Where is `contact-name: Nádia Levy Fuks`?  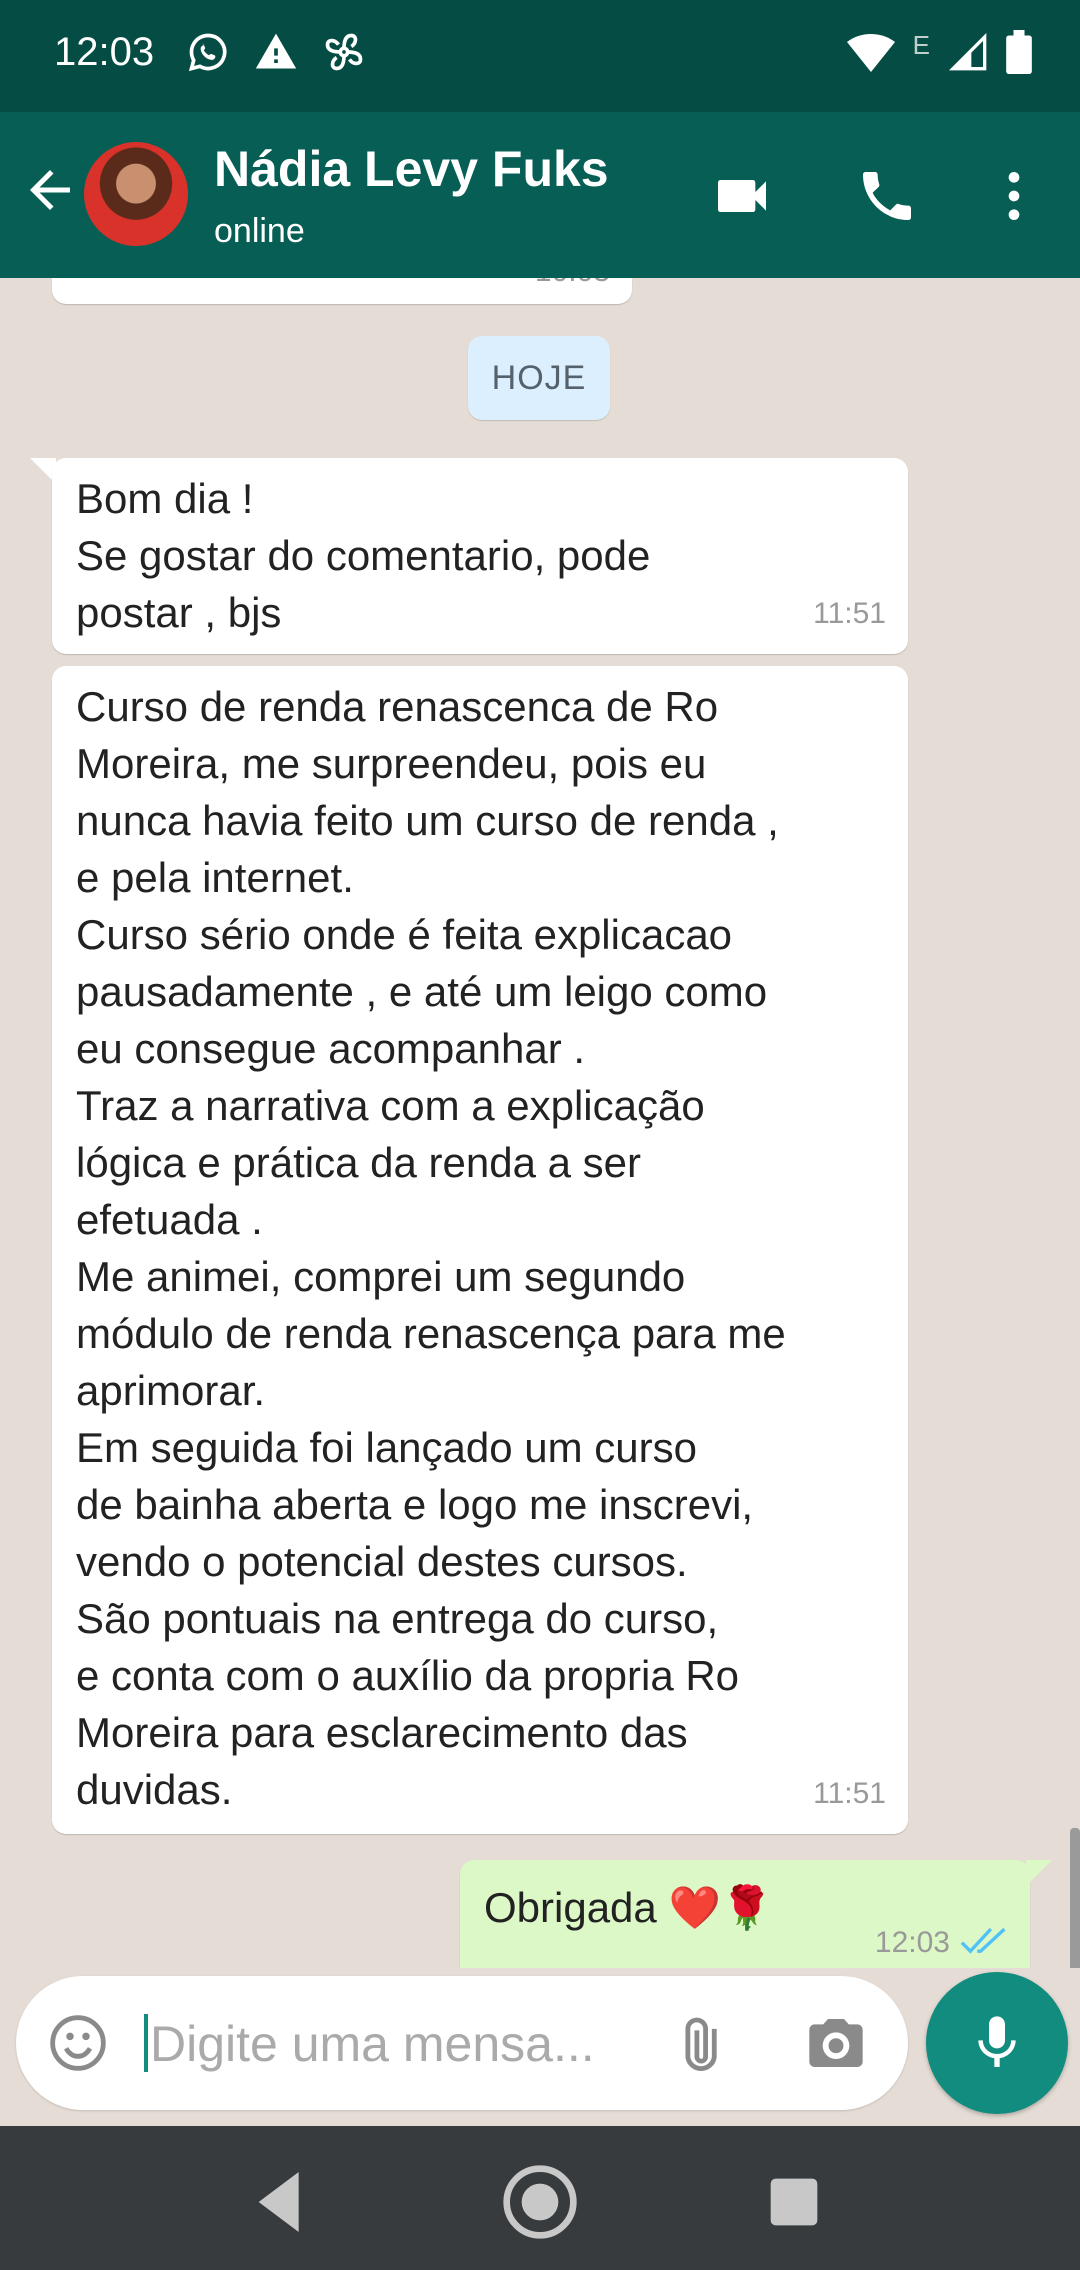 contact-name: Nádia Levy Fuks is located at coordinates (411, 169).